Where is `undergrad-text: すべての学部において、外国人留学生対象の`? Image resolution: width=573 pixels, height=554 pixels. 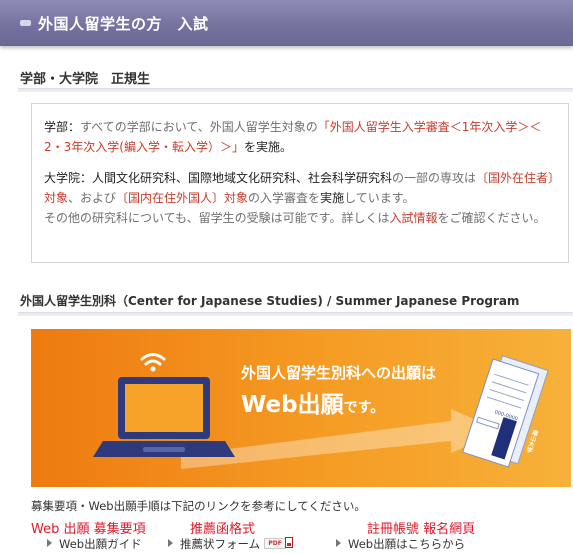 undergrad-text: すべての学部において、外国人留学生対象の is located at coordinates (199, 127).